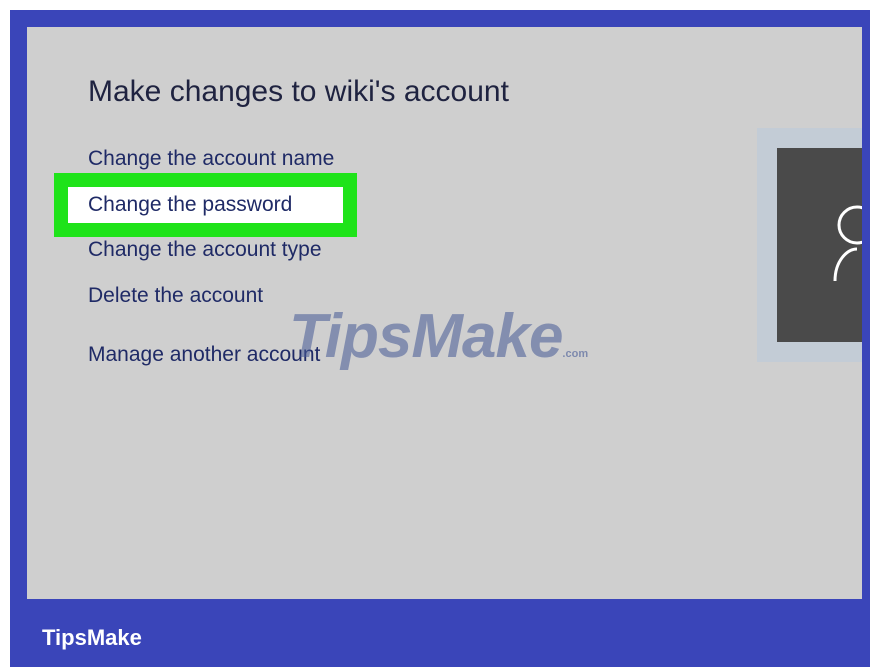 The width and height of the screenshot is (870, 667). Describe the element at coordinates (426, 336) in the screenshot. I see `watermark-text: TipsMake` at that location.